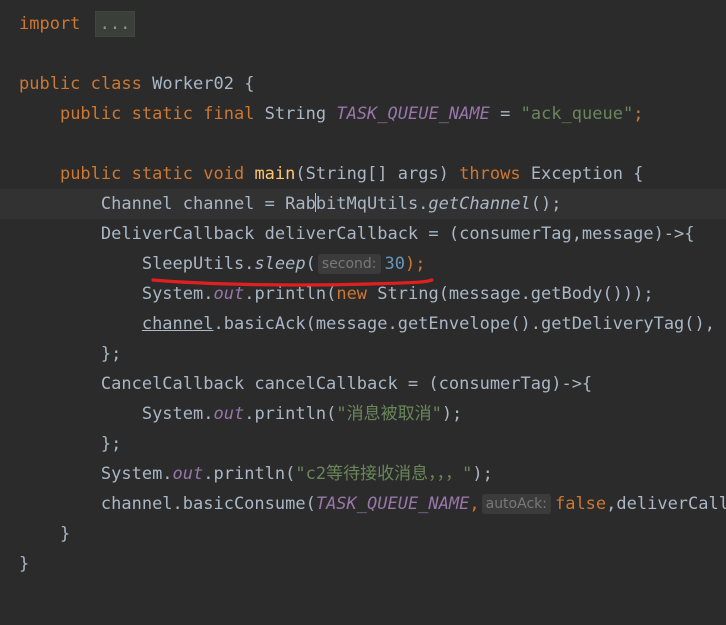 Image resolution: width=726 pixels, height=625 pixels. I want to click on sleep-method: sleep, so click(280, 264).